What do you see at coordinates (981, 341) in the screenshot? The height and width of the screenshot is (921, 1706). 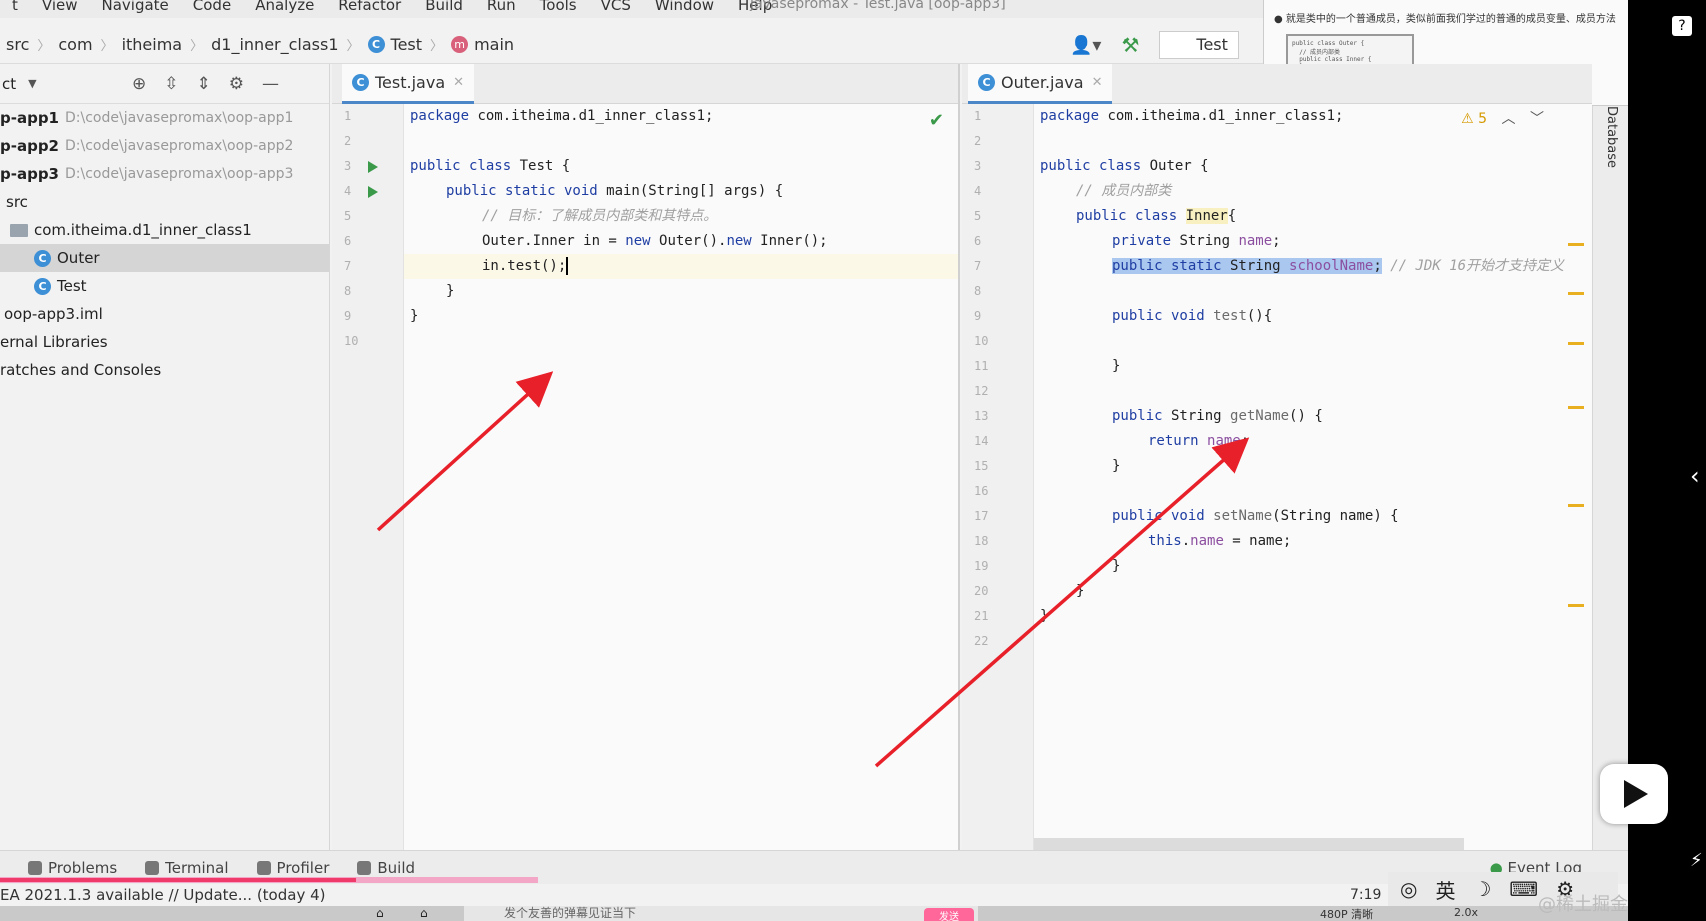 I see `line-number: 10` at bounding box center [981, 341].